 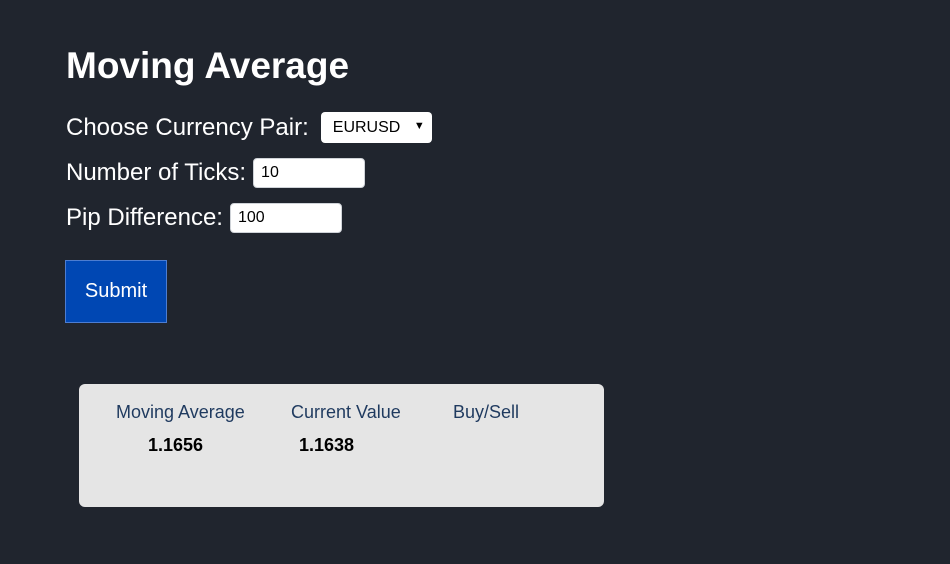 What do you see at coordinates (327, 445) in the screenshot?
I see `current-value-value: 1.1638` at bounding box center [327, 445].